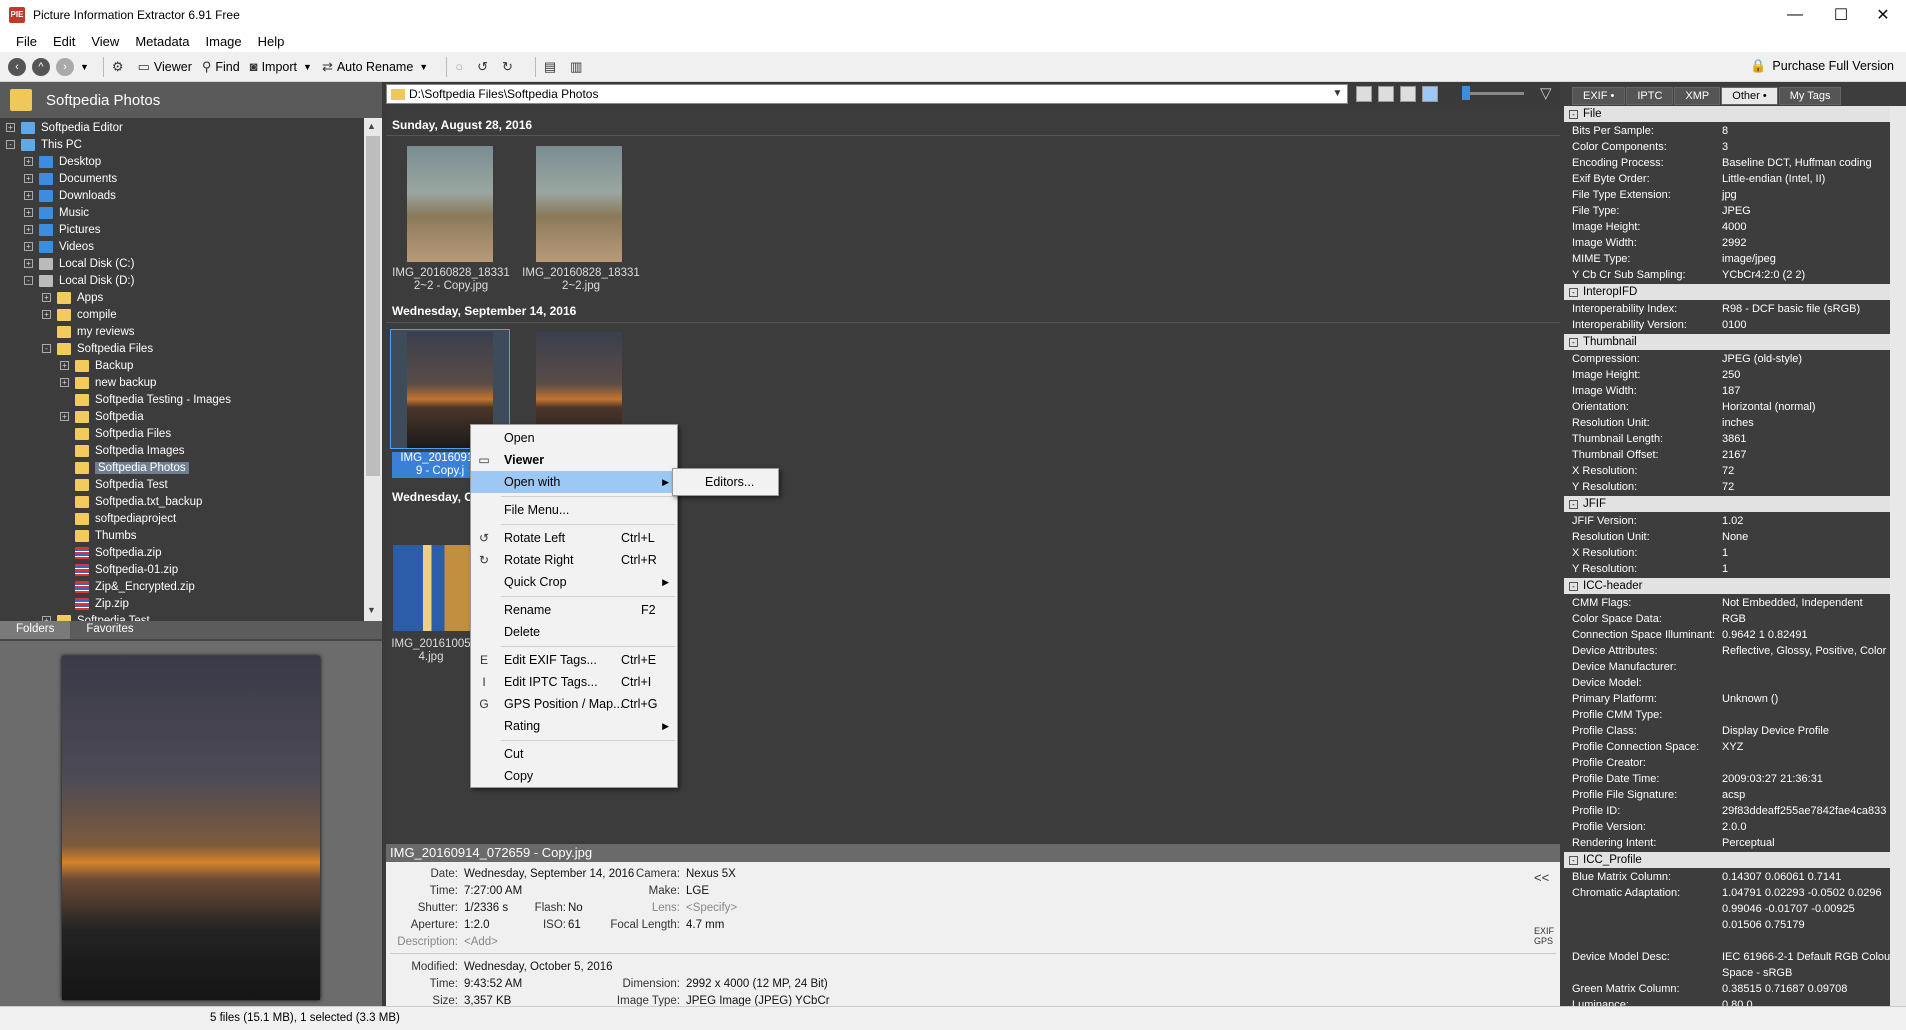  I want to click on metadata-section-header: - InteropIFD, so click(1727, 292).